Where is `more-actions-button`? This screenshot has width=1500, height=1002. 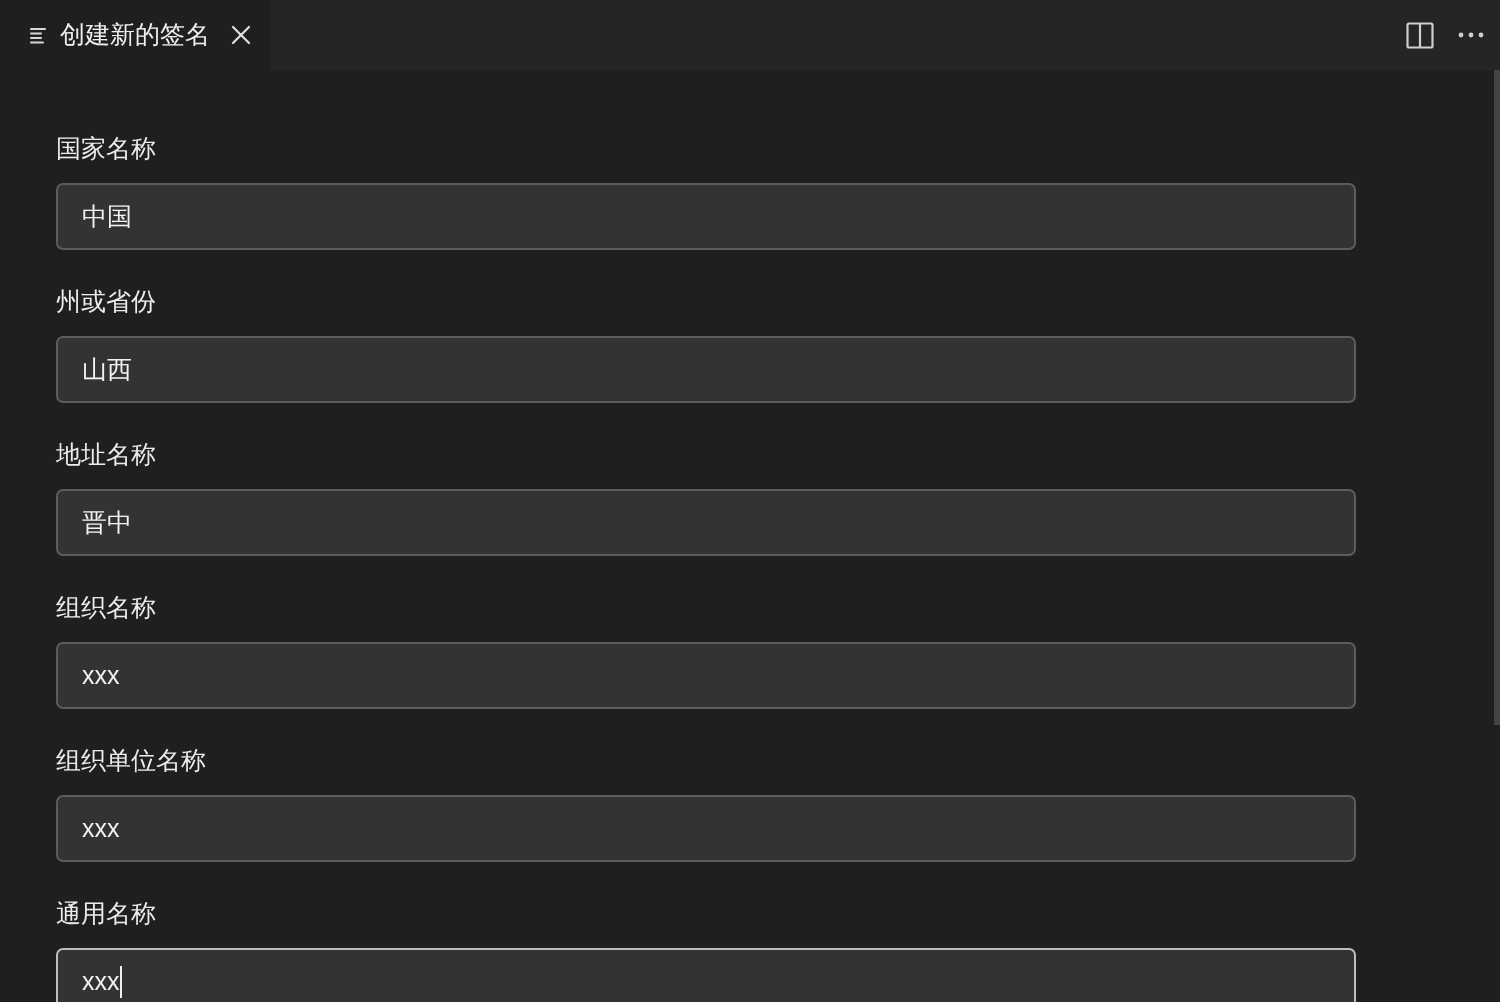 more-actions-button is located at coordinates (1471, 35).